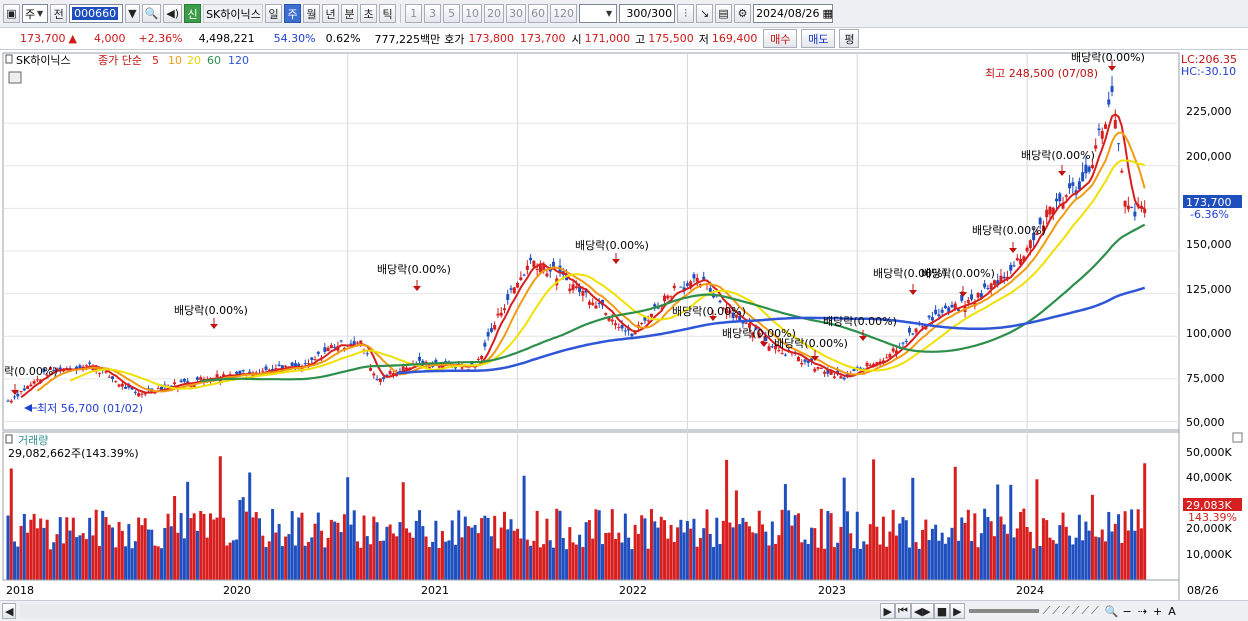 This screenshot has width=1248, height=621. Describe the element at coordinates (1072, 611) in the screenshot. I see `draw-tools-icon: ⟋⟋⟋⟋⟋⟋` at that location.